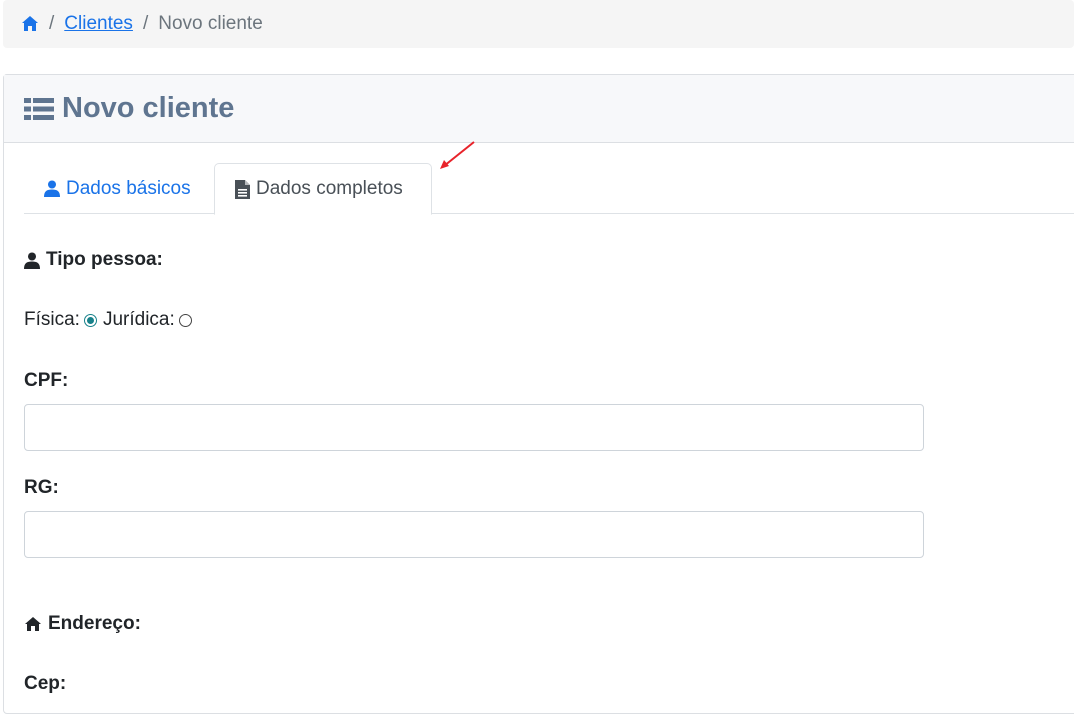 This screenshot has height=714, width=1074. What do you see at coordinates (46, 380) in the screenshot?
I see `cpf-label: CPF:` at bounding box center [46, 380].